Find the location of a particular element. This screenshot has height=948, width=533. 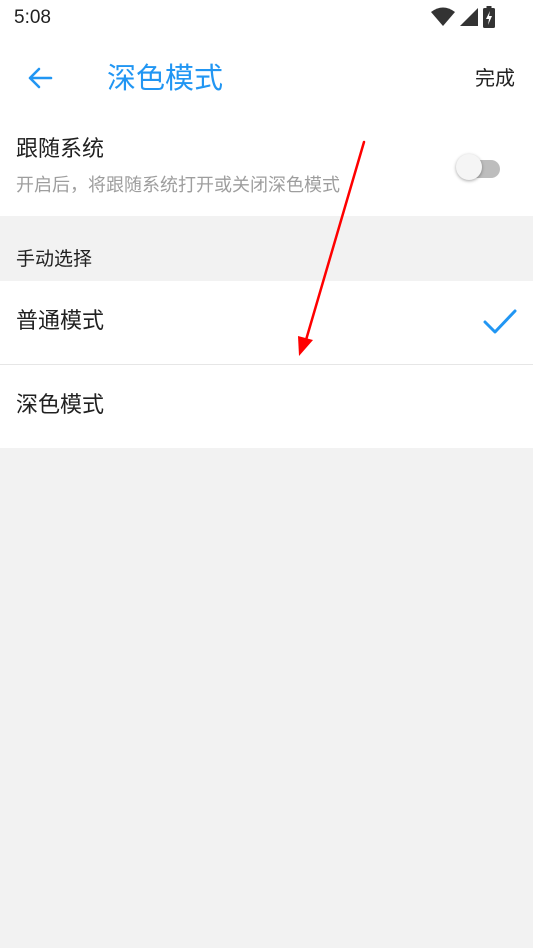

done-button: 完成 is located at coordinates (495, 78).